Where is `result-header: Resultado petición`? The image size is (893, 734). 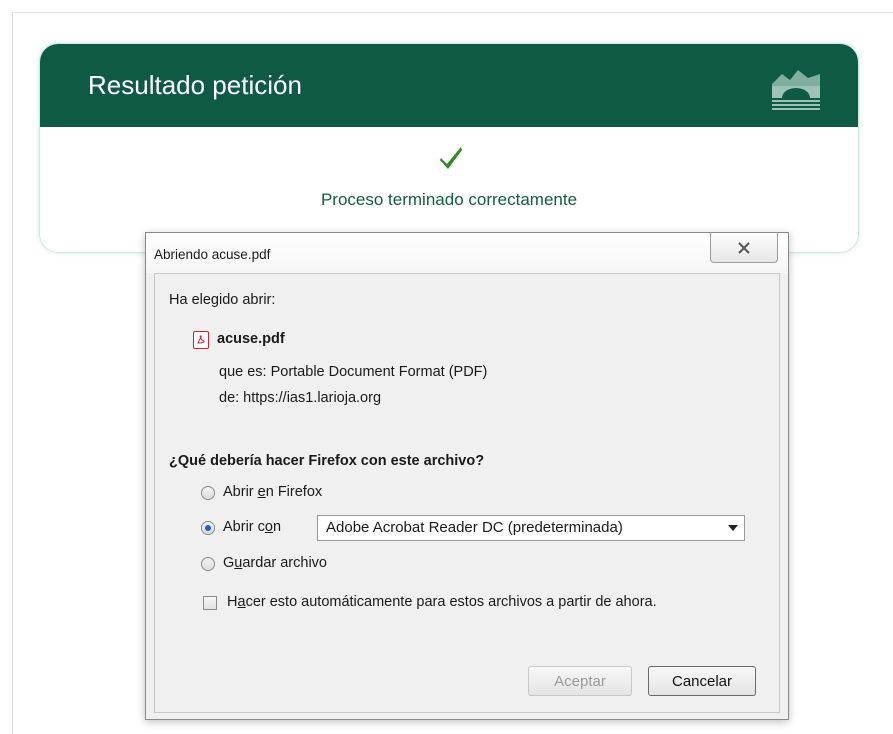
result-header: Resultado petición is located at coordinates (449, 85).